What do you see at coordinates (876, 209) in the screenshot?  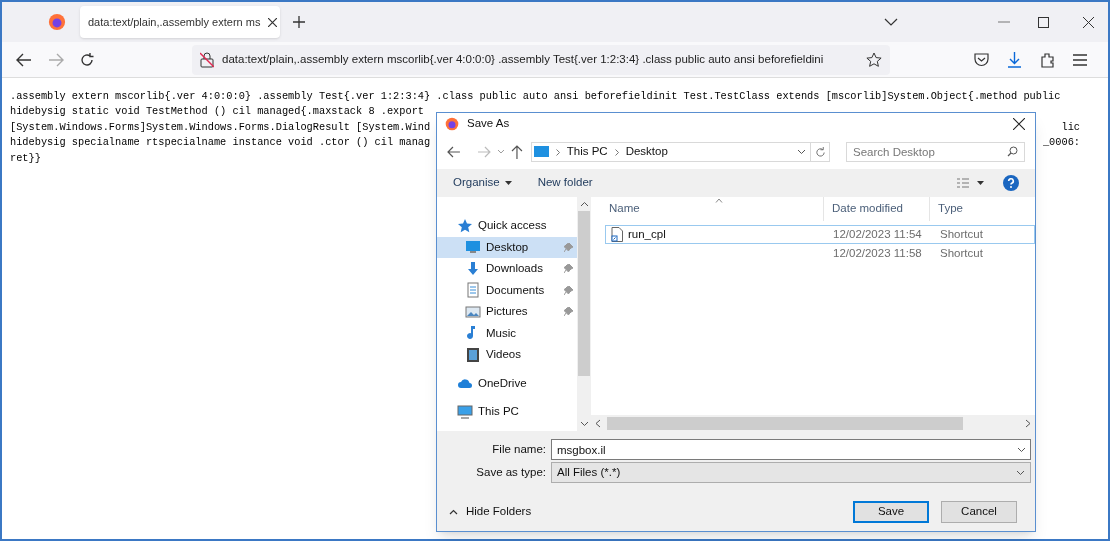 I see `column-header: Date modified` at bounding box center [876, 209].